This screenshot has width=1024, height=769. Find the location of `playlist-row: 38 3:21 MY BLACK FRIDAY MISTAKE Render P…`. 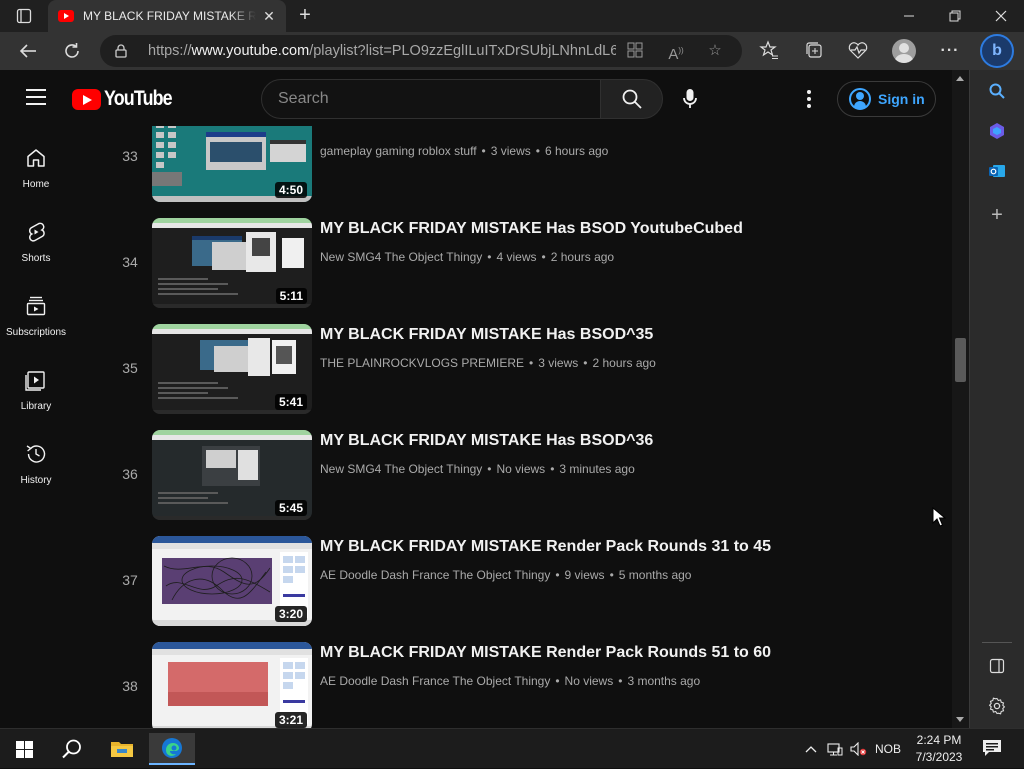

playlist-row: 38 3:21 MY BLACK FRIDAY MISTAKE Render P… is located at coordinates (502, 682).